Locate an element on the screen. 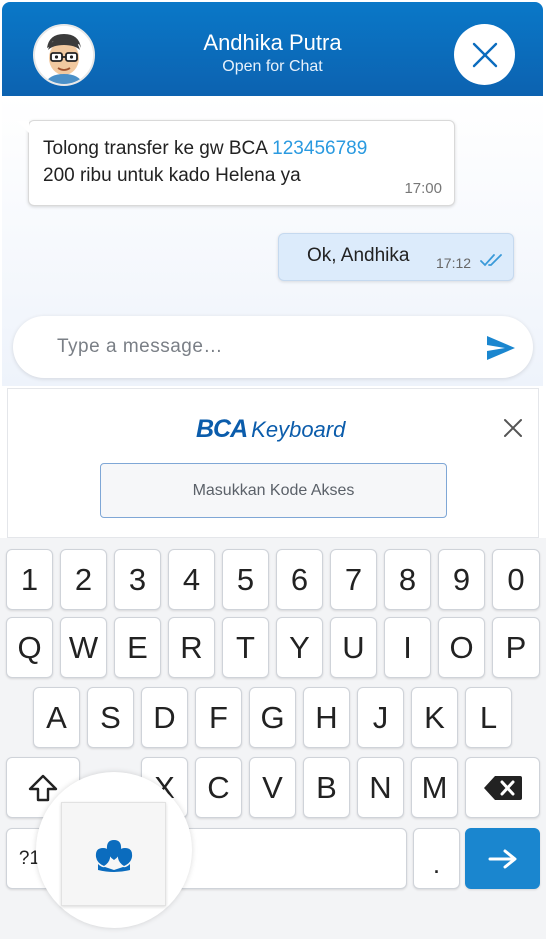 The height and width of the screenshot is (939, 546). key-5: 5 is located at coordinates (245, 579).